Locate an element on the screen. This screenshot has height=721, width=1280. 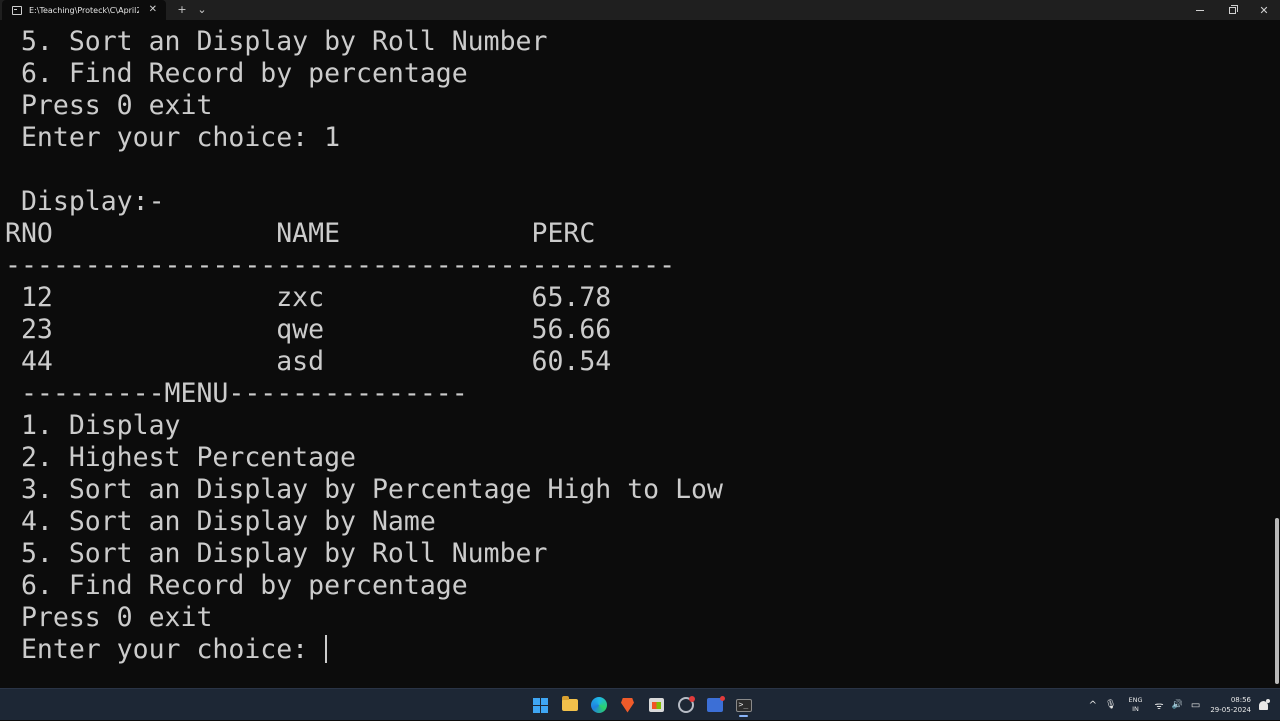
terminal-line: 44 asd 60.54 is located at coordinates (308, 361).